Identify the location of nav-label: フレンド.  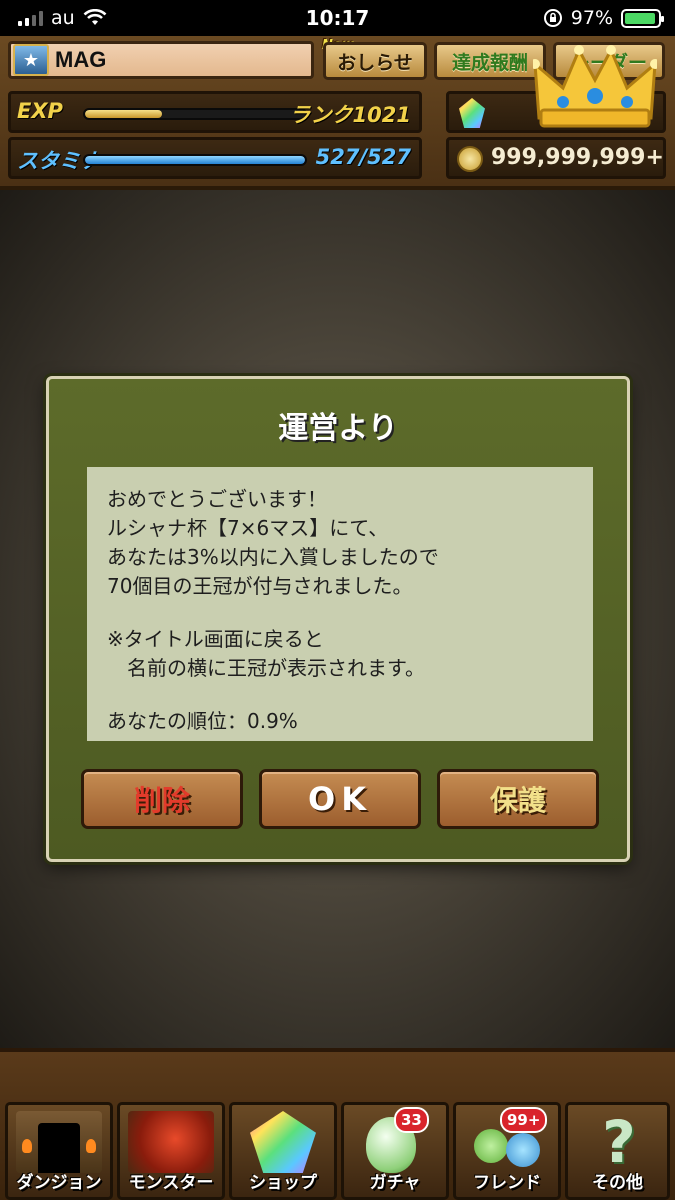
(507, 1183).